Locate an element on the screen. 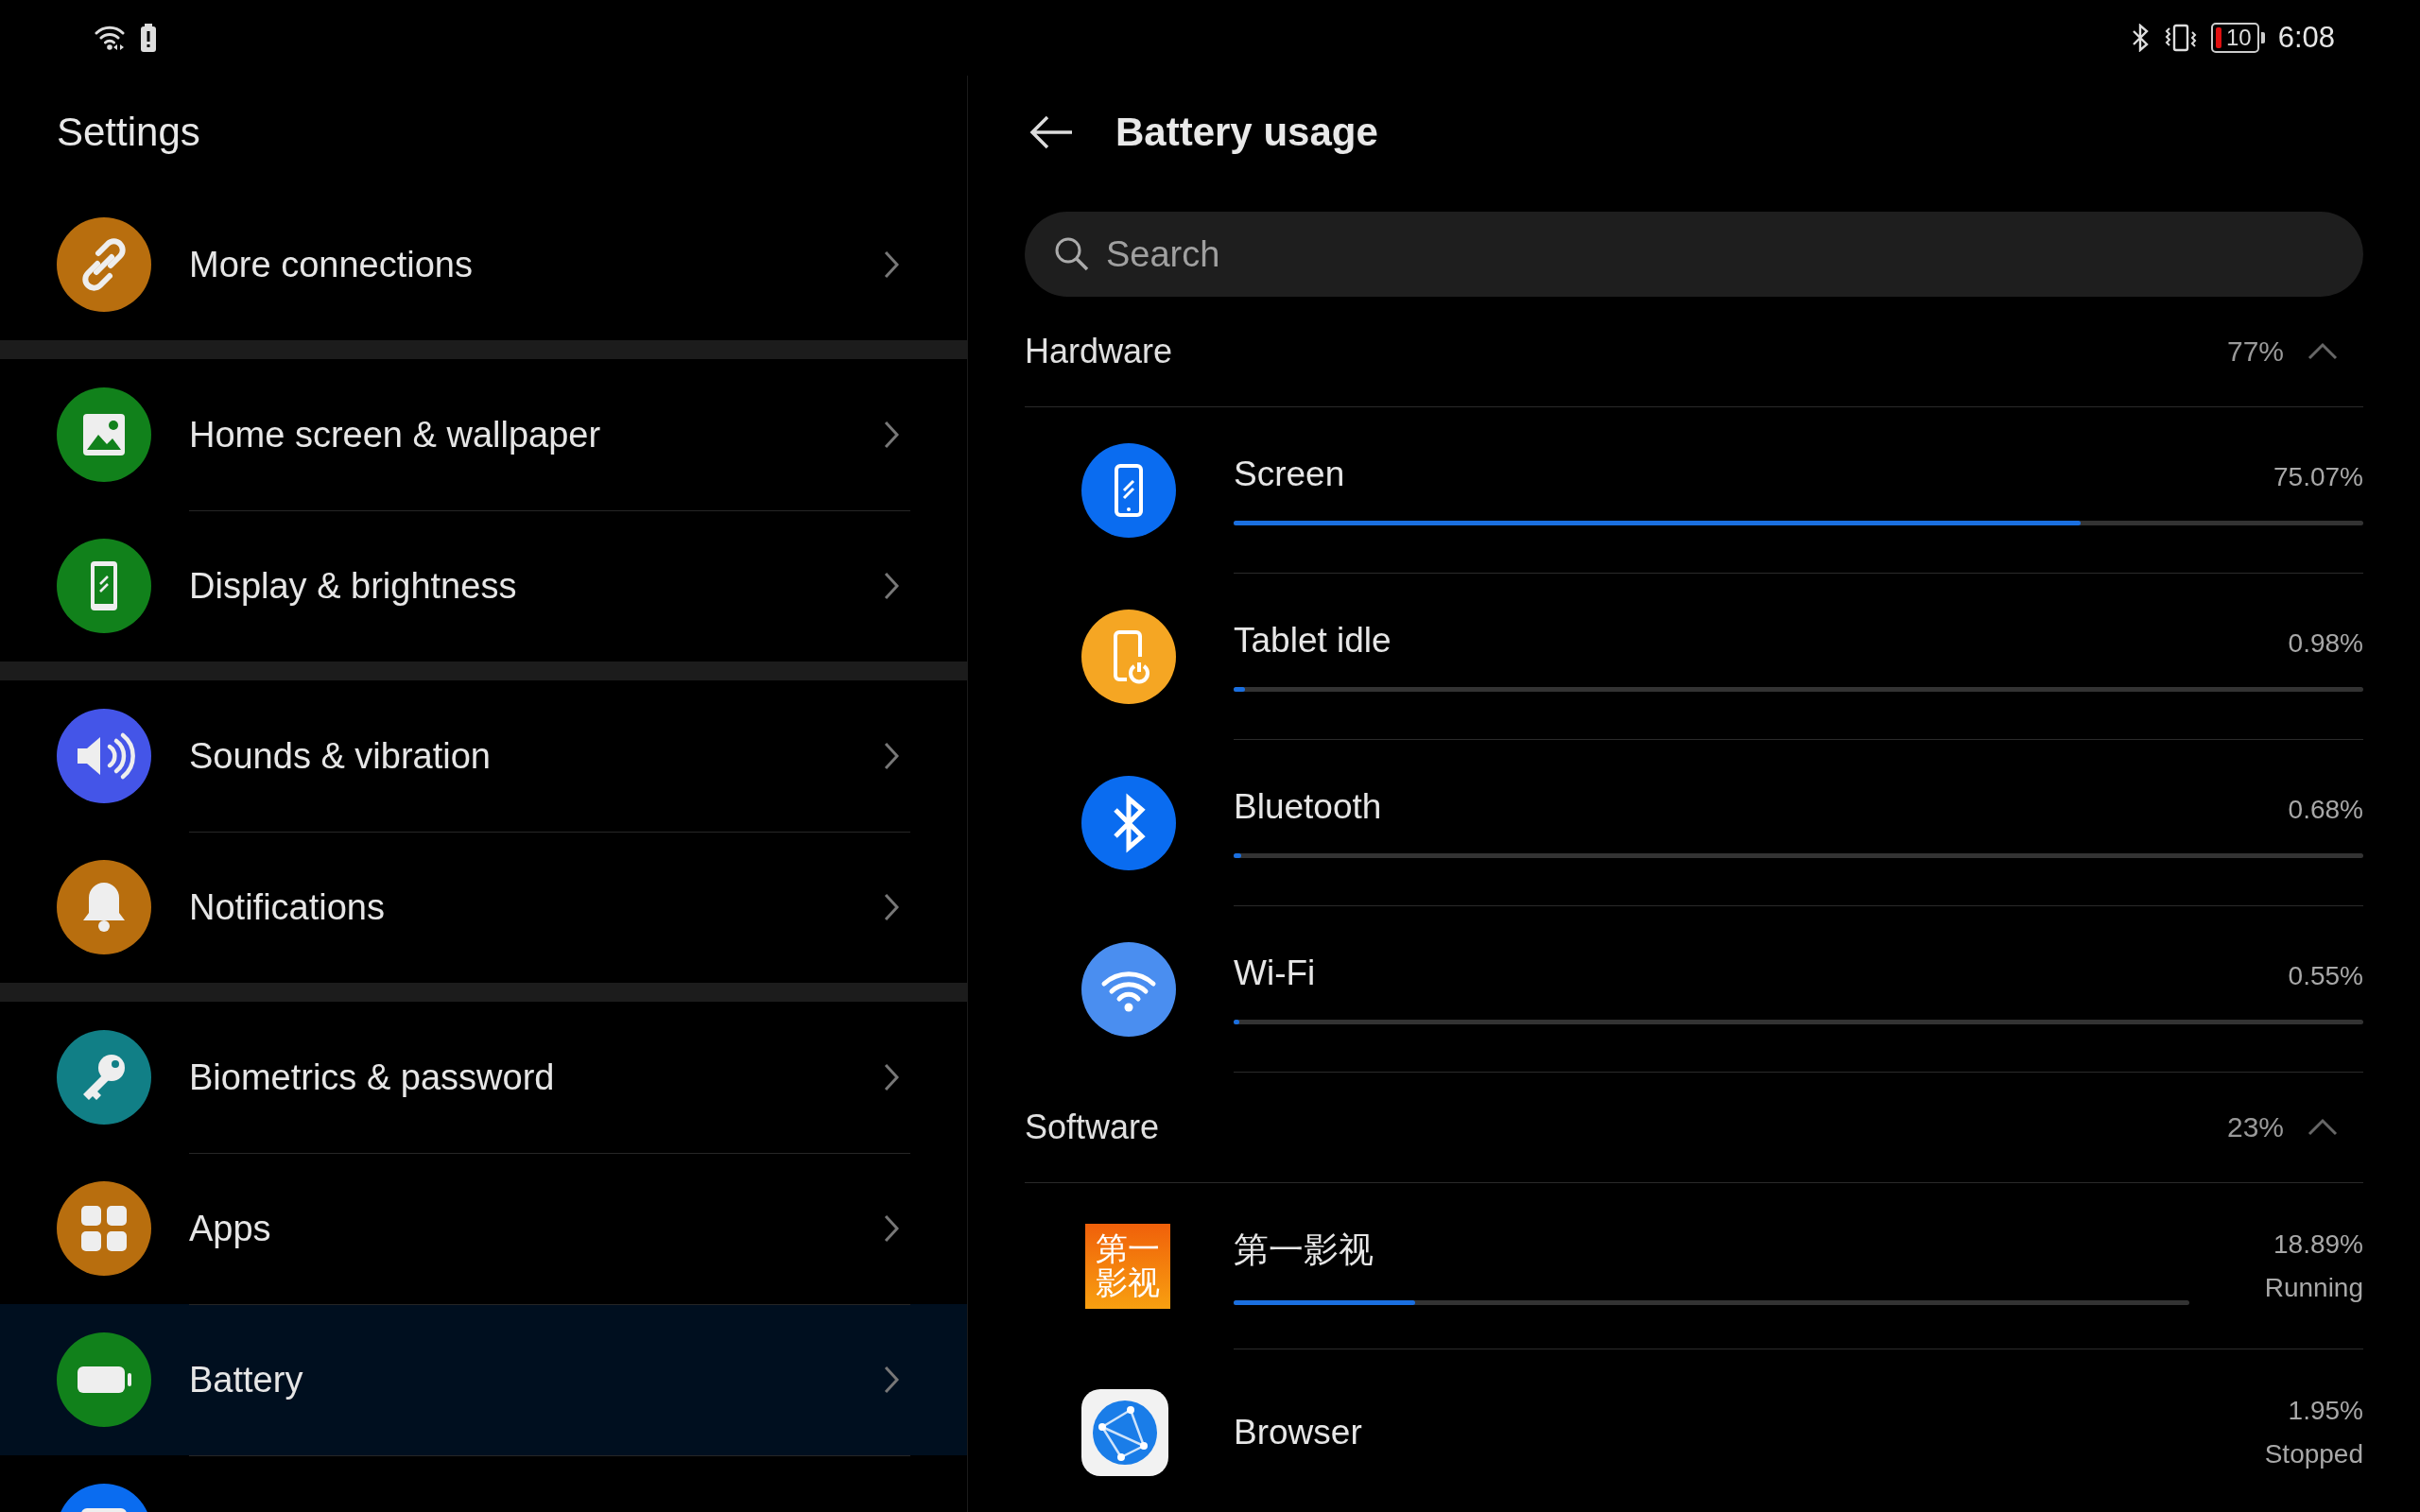 This screenshot has width=2420, height=1512. usage-name: Tablet idle is located at coordinates (1313, 641).